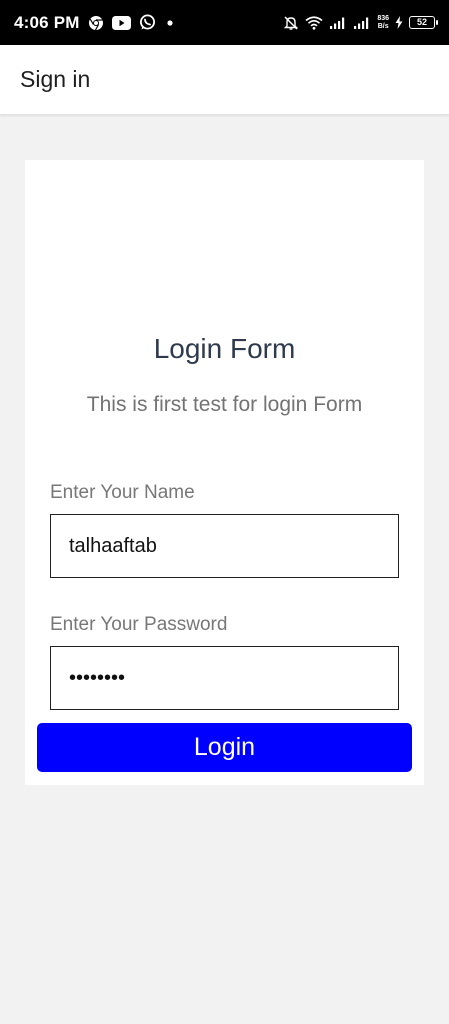  Describe the element at coordinates (170, 23) in the screenshot. I see `dot-icon` at that location.